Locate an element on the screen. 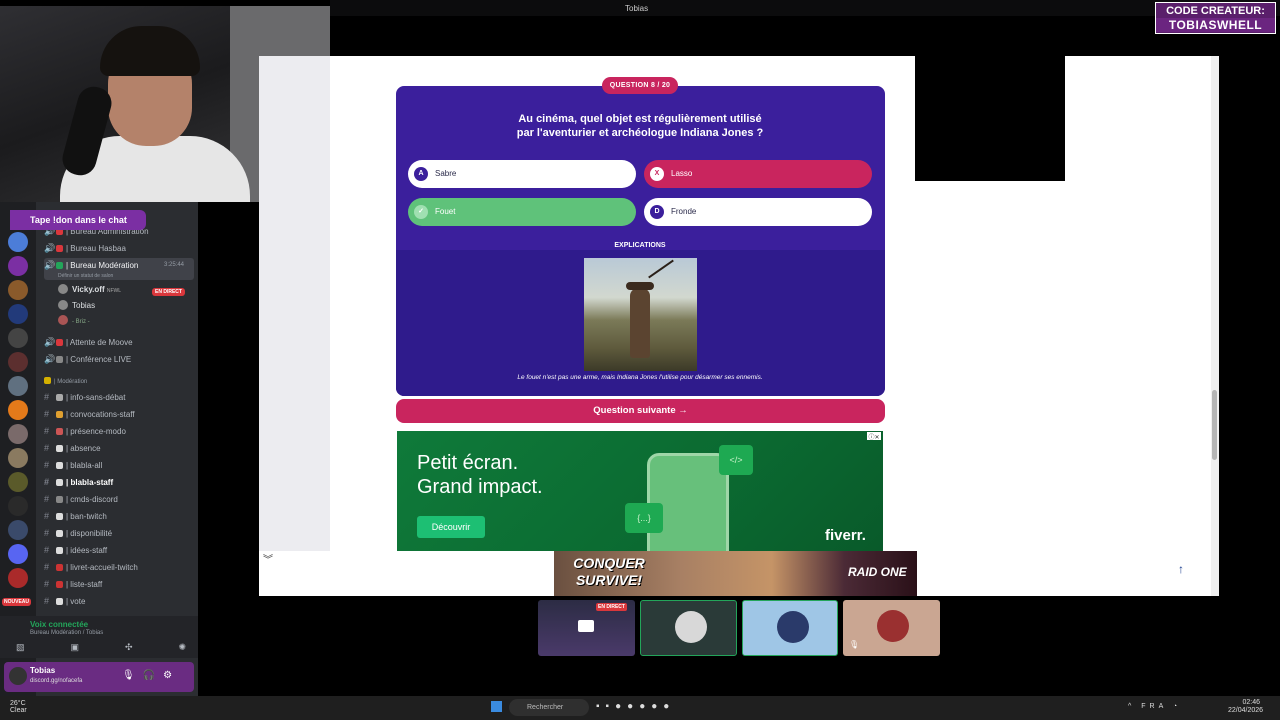  ad-headline: Petit écran. Grand impact. is located at coordinates (480, 475).